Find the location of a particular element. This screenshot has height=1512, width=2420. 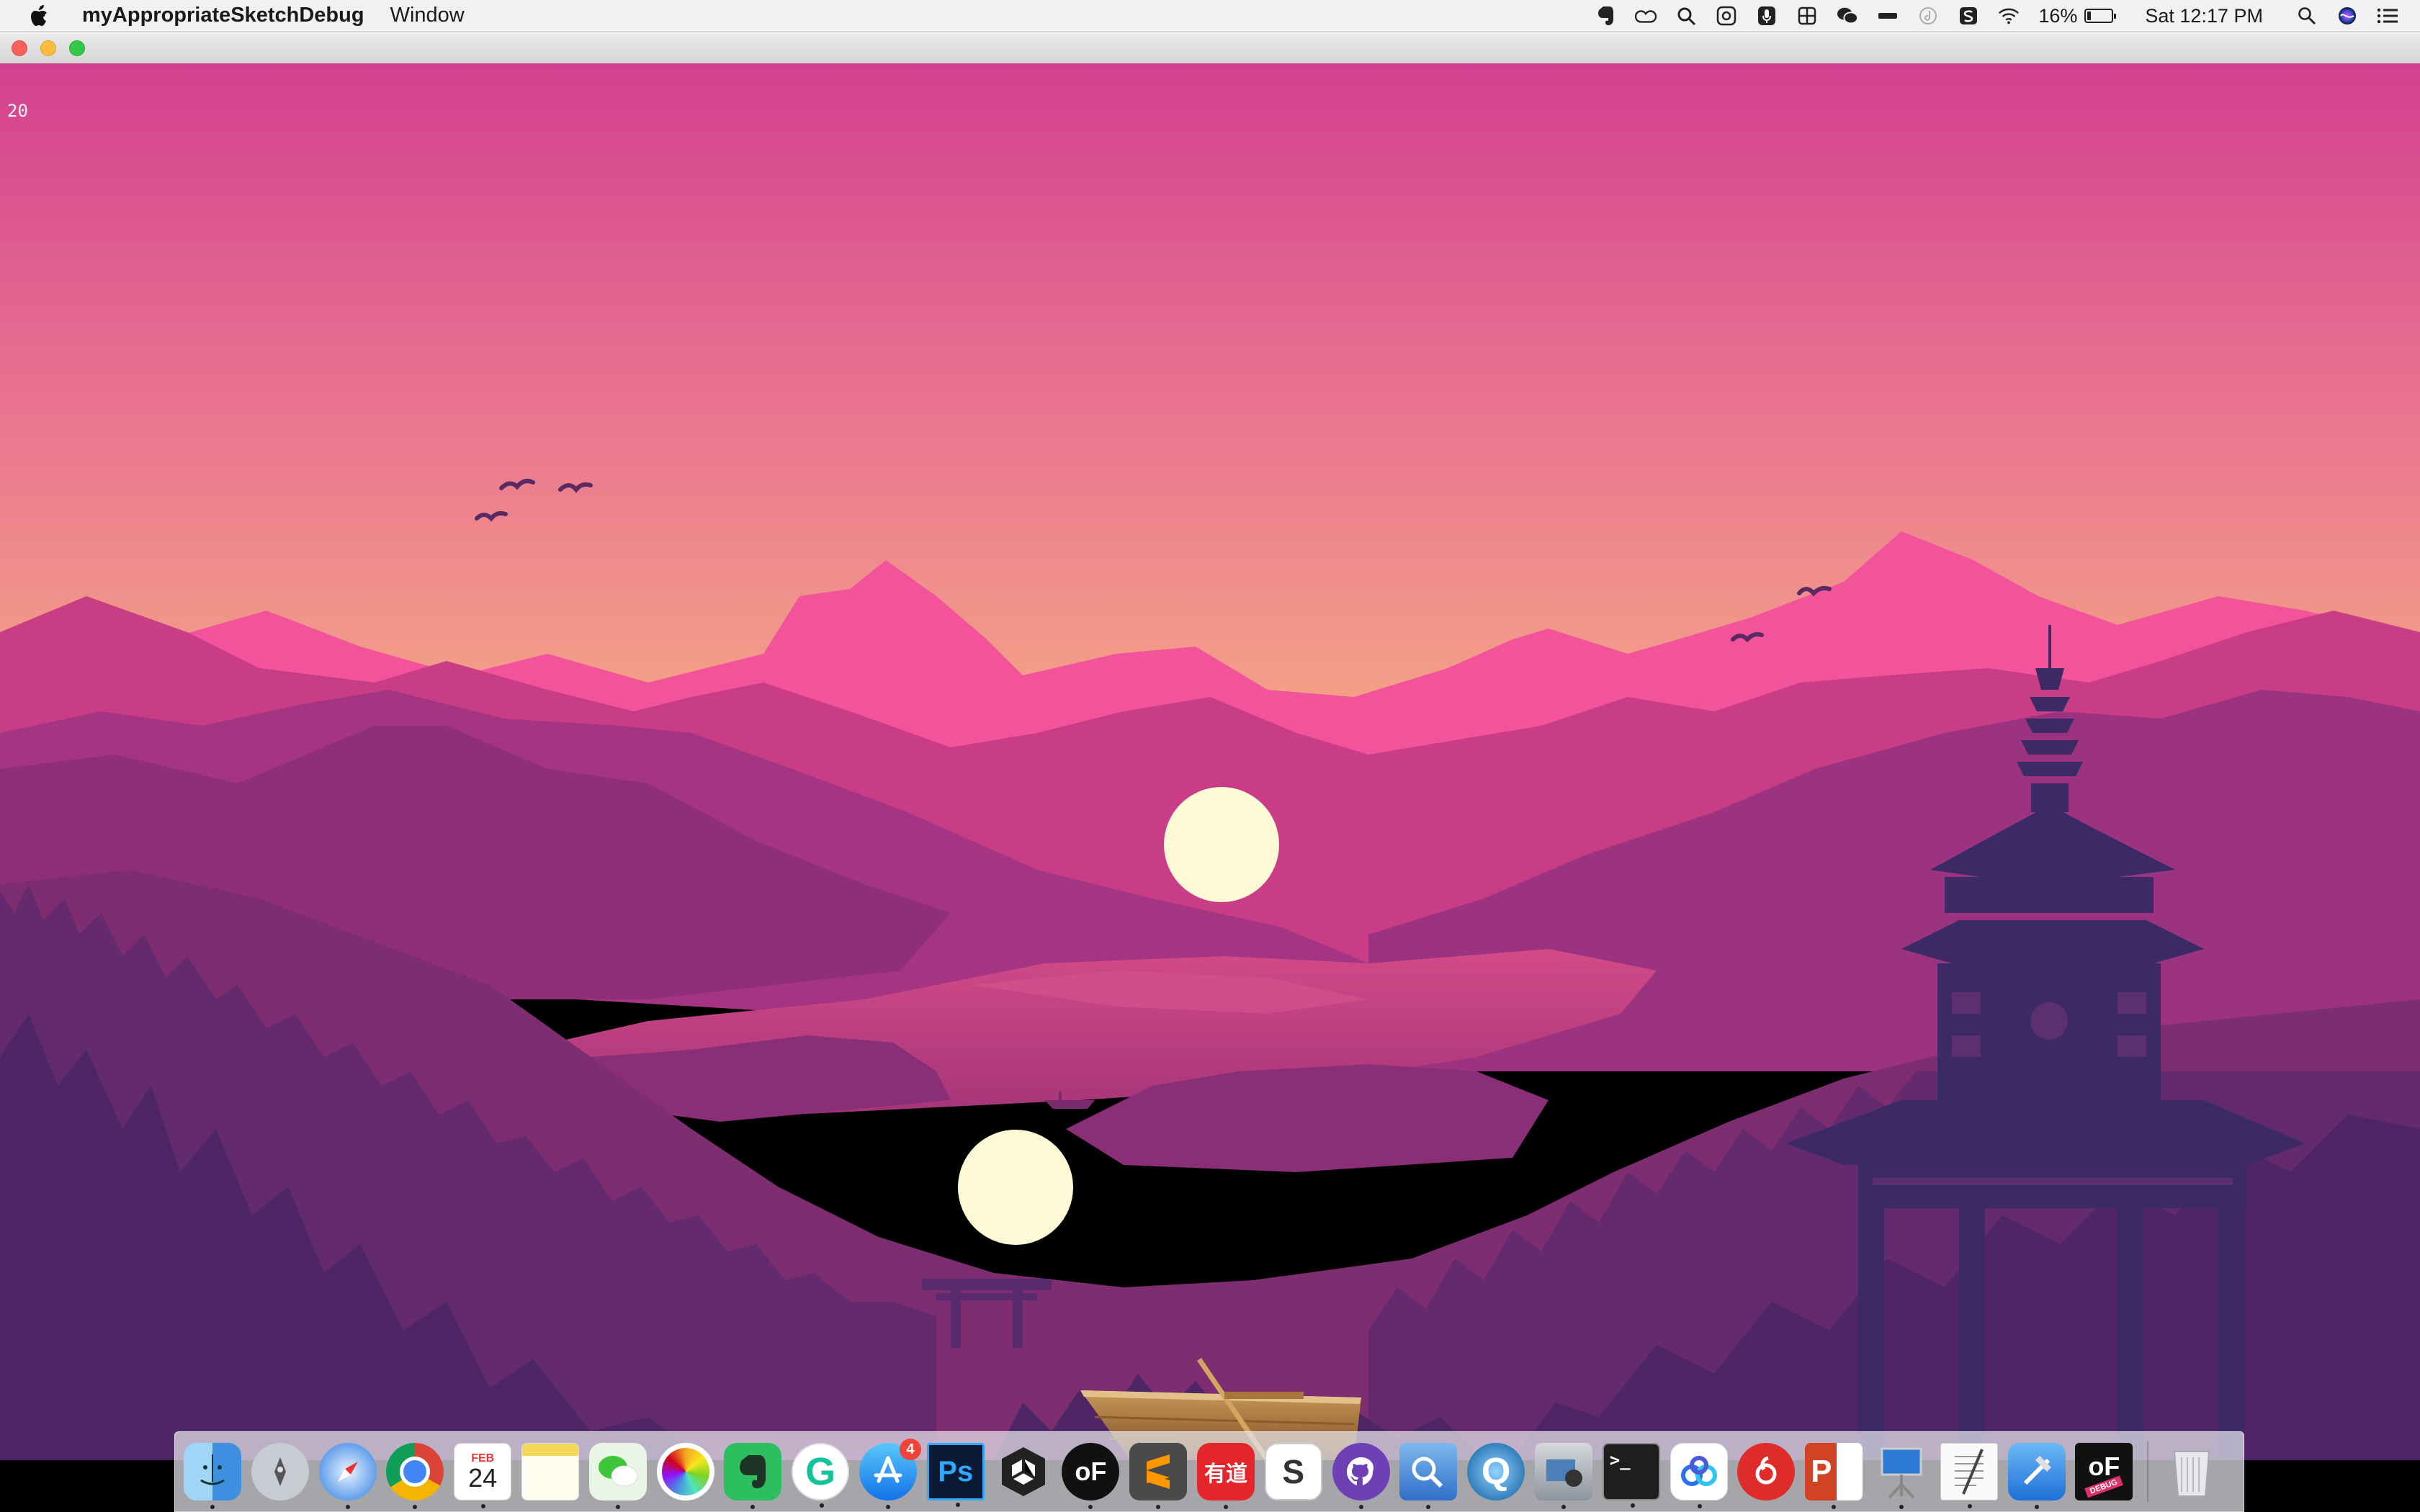

calendar-icon: FEB 24 is located at coordinates (483, 1475).